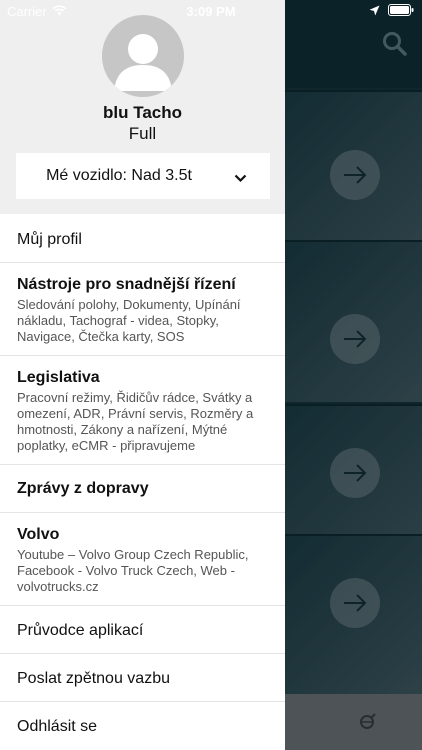 The height and width of the screenshot is (750, 422). What do you see at coordinates (83, 488) in the screenshot?
I see `menu-item-label: Zprávy z dopravy` at bounding box center [83, 488].